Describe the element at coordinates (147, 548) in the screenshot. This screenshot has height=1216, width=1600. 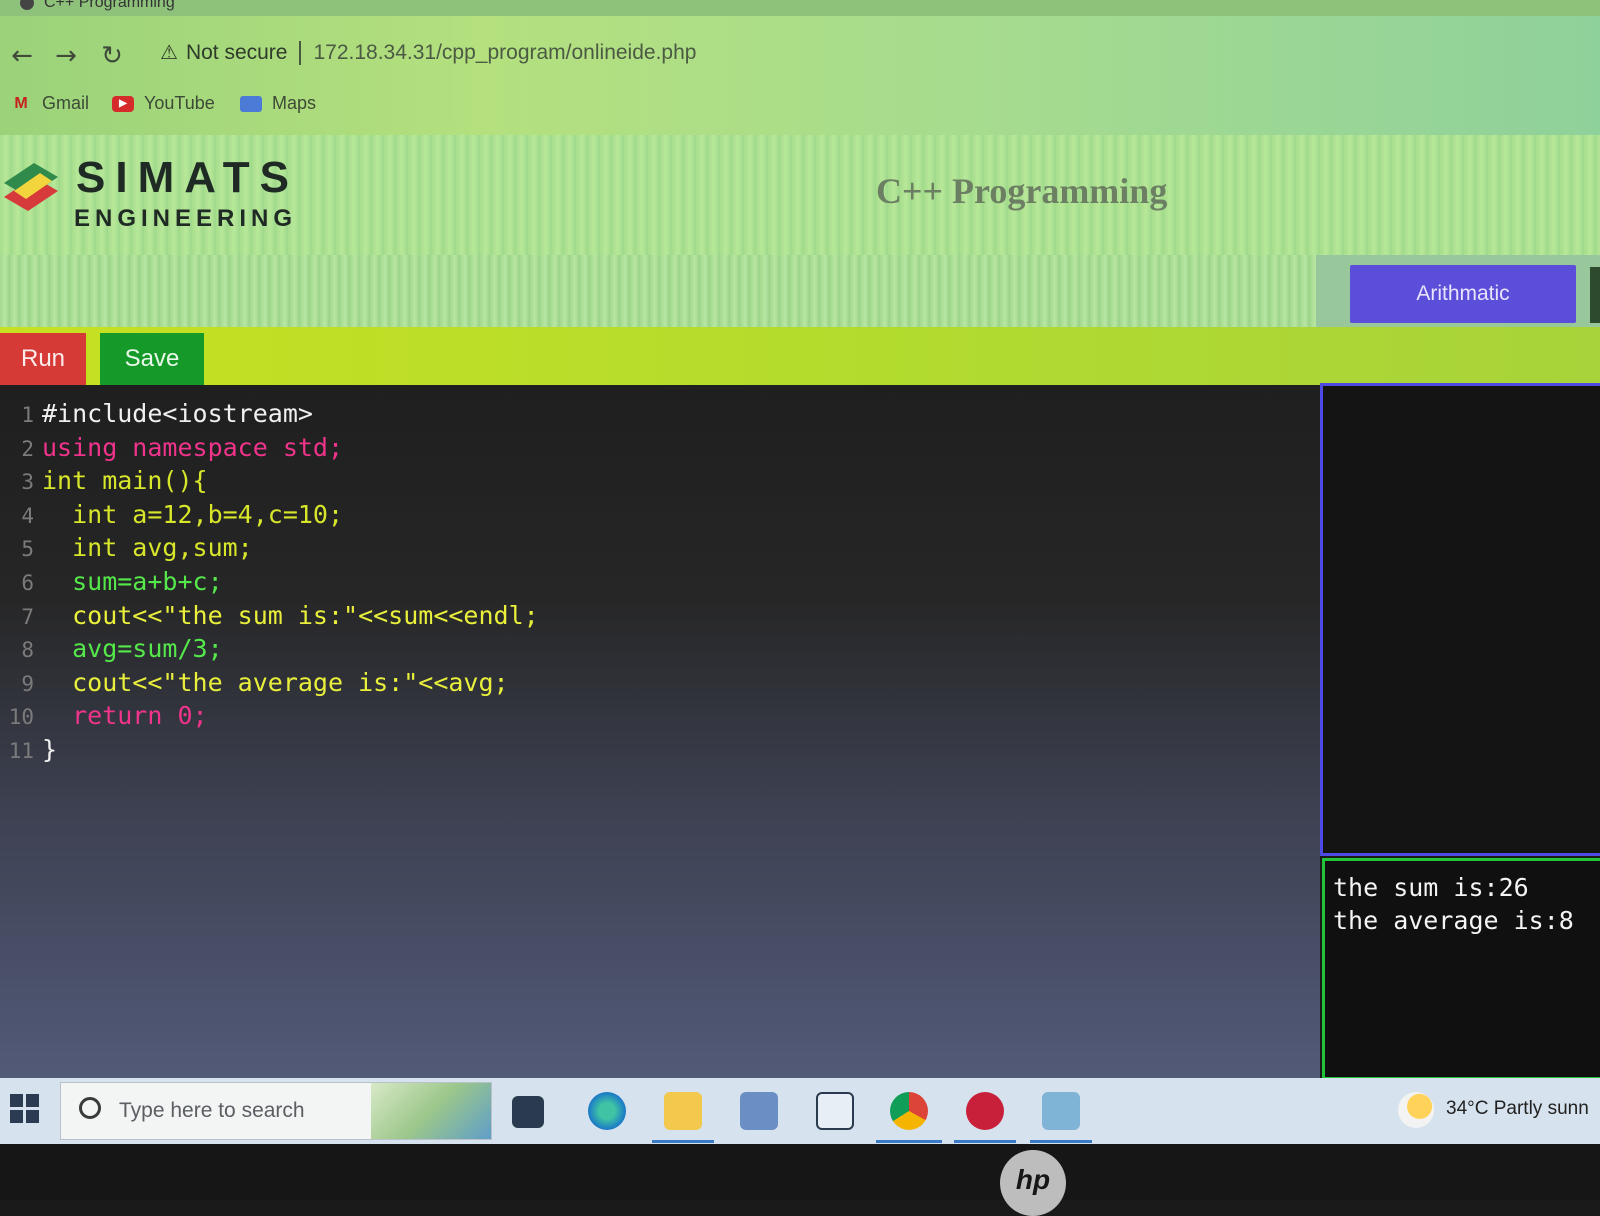
I see `code-text: int avg,sum;` at that location.